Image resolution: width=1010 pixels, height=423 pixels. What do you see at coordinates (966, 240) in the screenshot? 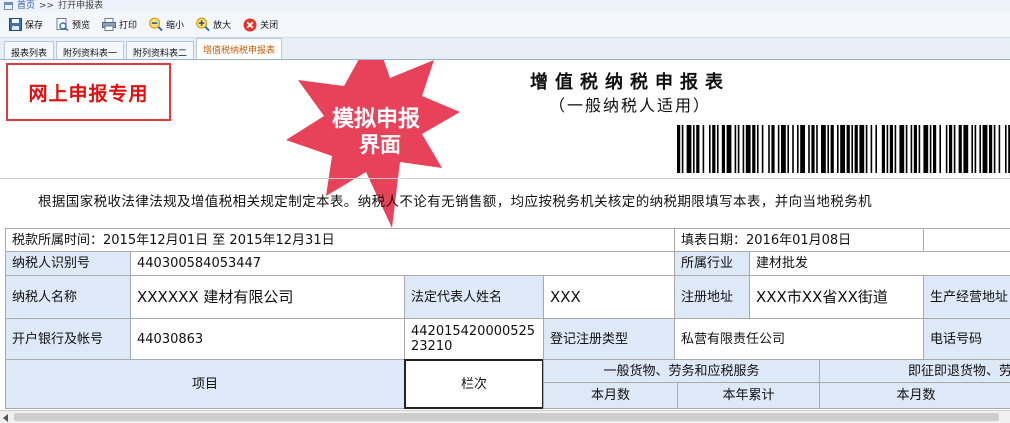
I see `fill-date-extra` at bounding box center [966, 240].